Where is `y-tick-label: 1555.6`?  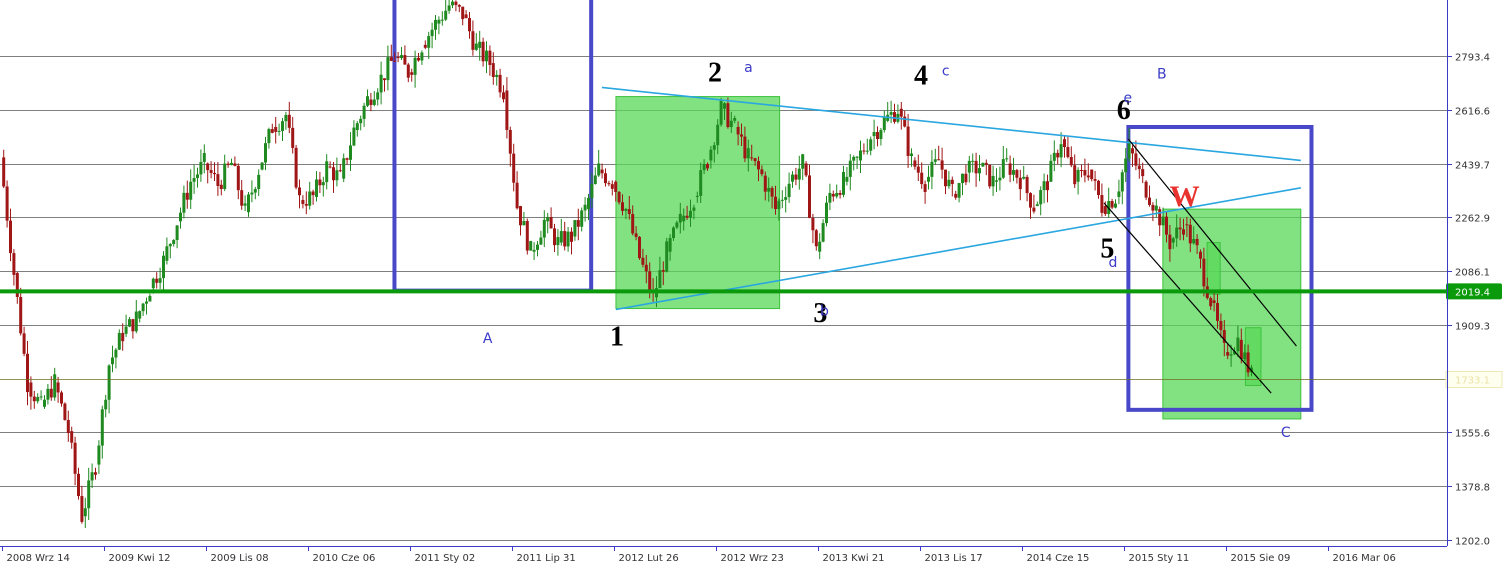
y-tick-label: 1555.6 is located at coordinates (1472, 434).